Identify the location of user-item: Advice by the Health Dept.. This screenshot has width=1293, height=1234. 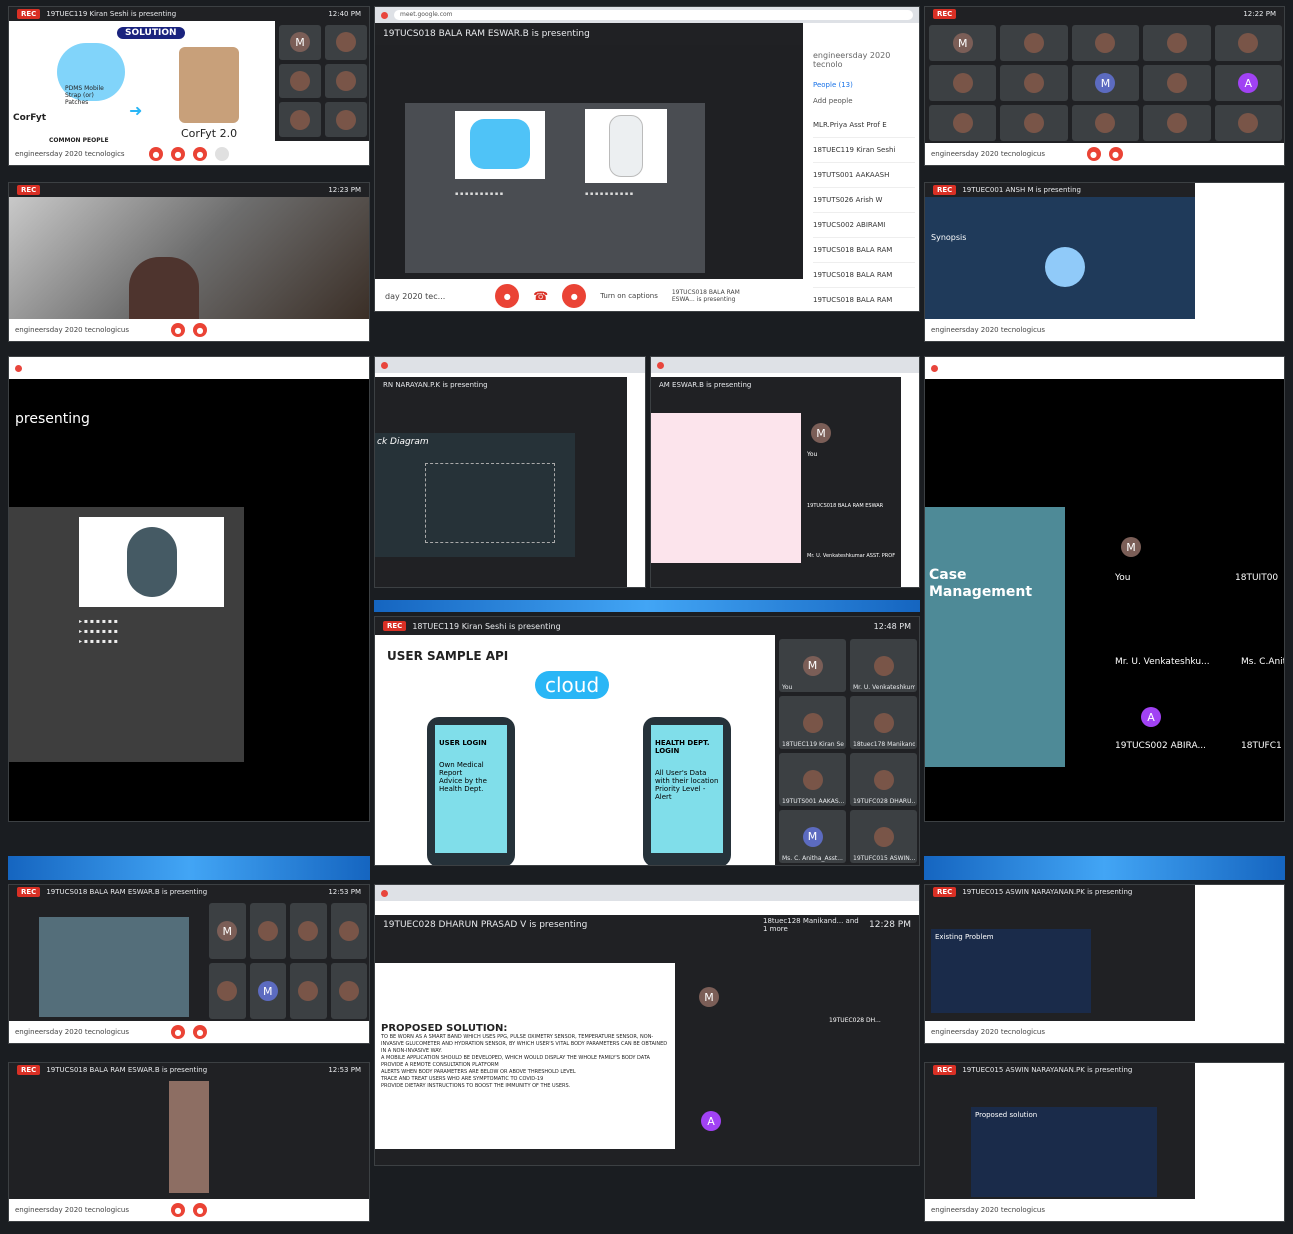
(463, 785).